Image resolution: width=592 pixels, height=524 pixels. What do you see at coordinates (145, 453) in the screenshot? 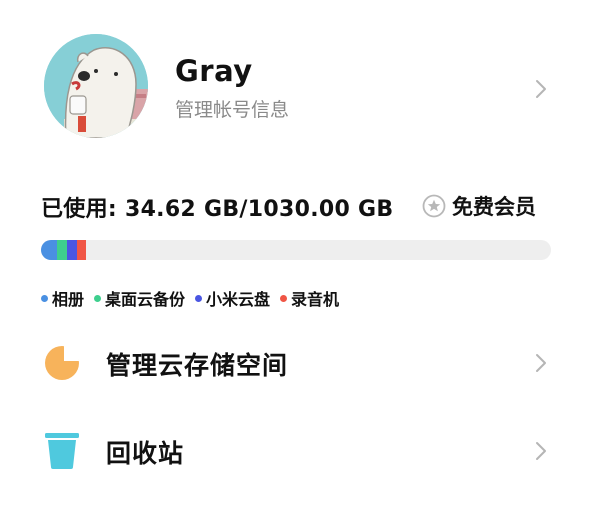
I see `recycle-bin-label: 回收站` at bounding box center [145, 453].